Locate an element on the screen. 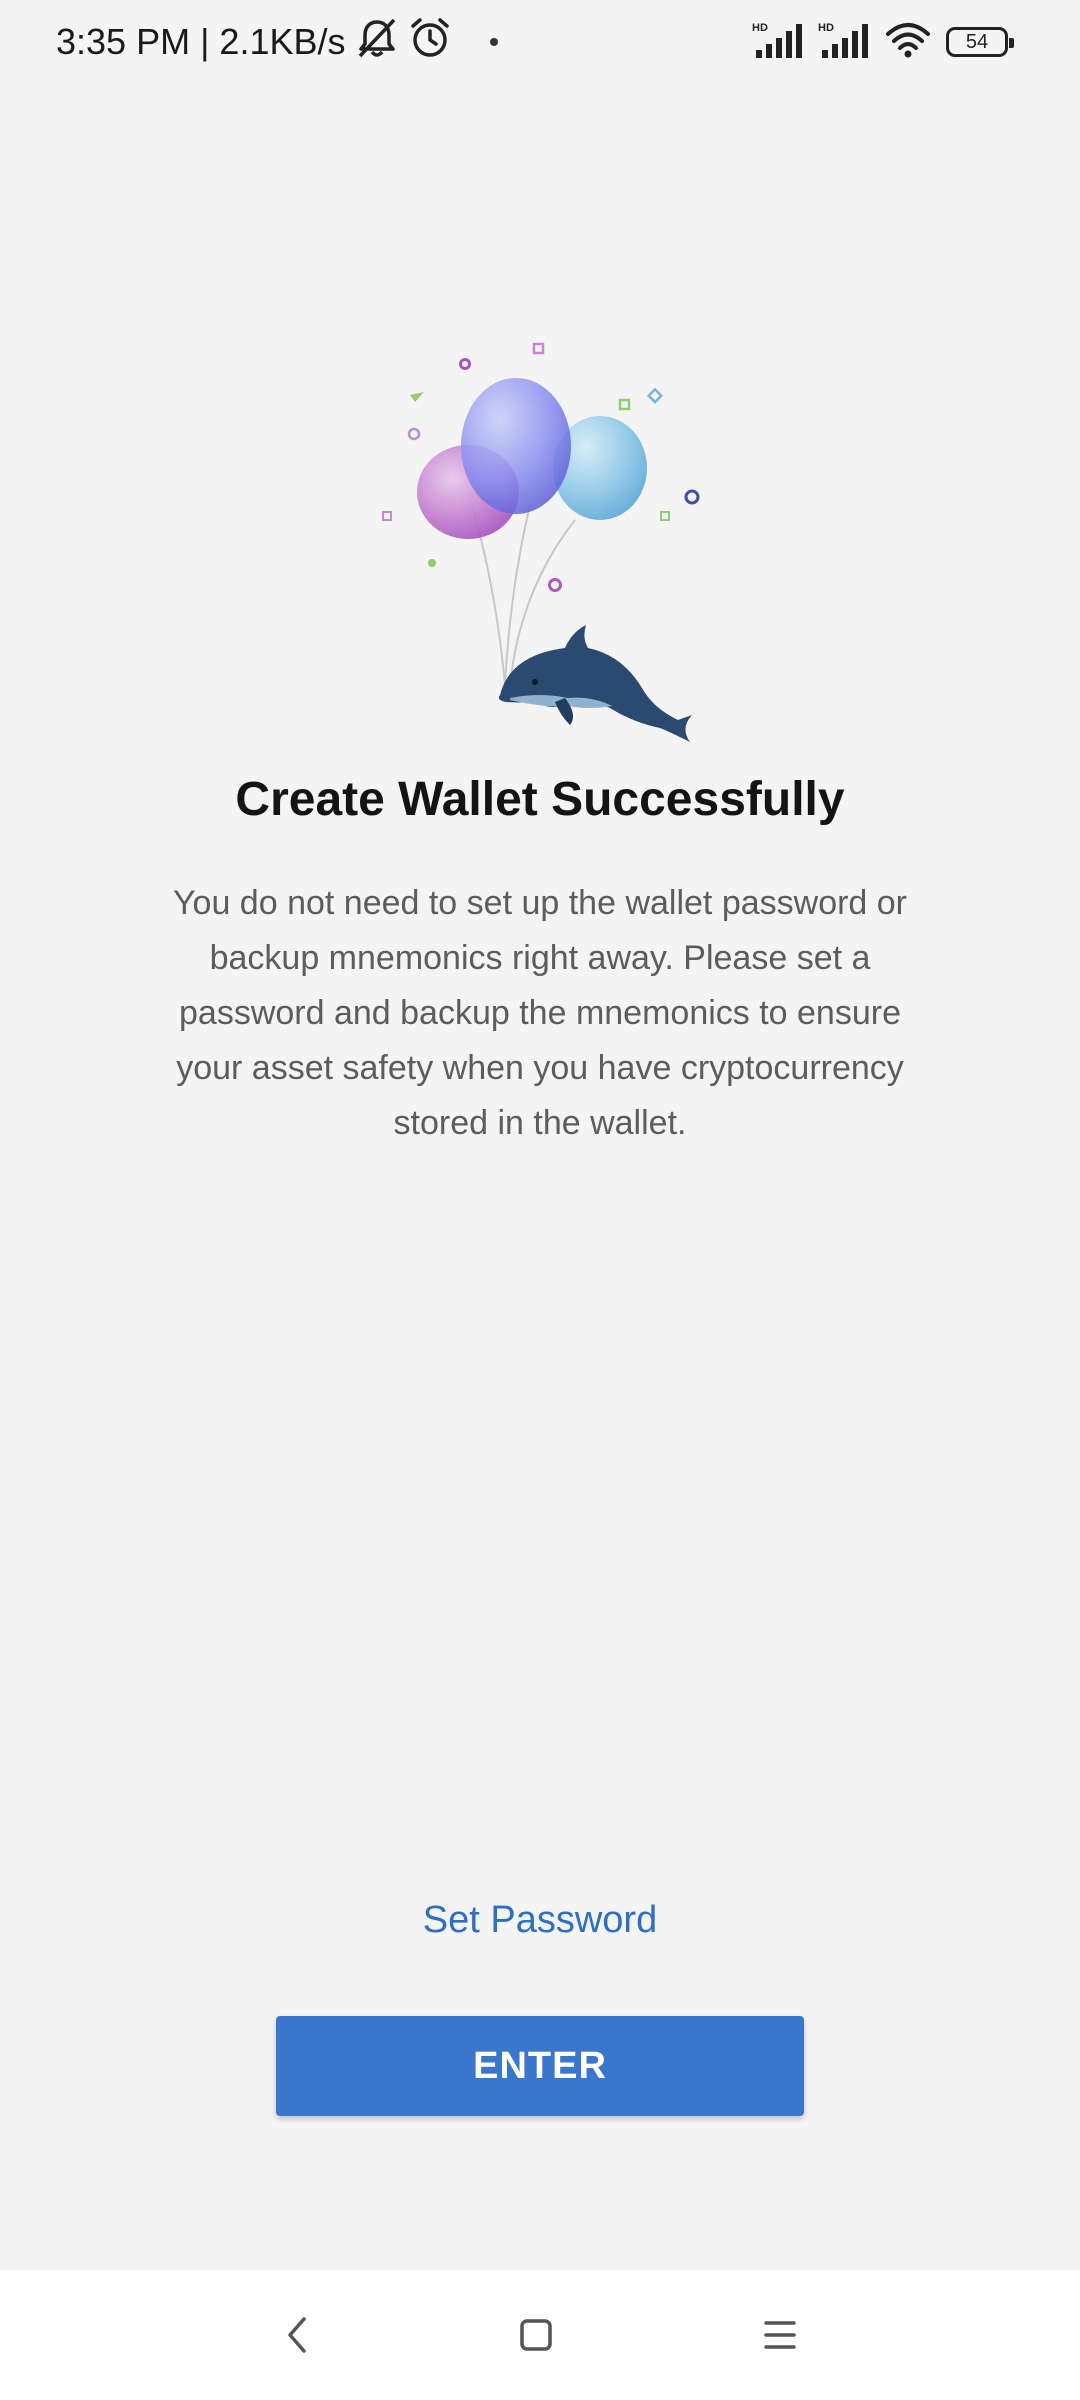  enter-button: ENTER is located at coordinates (540, 2066).